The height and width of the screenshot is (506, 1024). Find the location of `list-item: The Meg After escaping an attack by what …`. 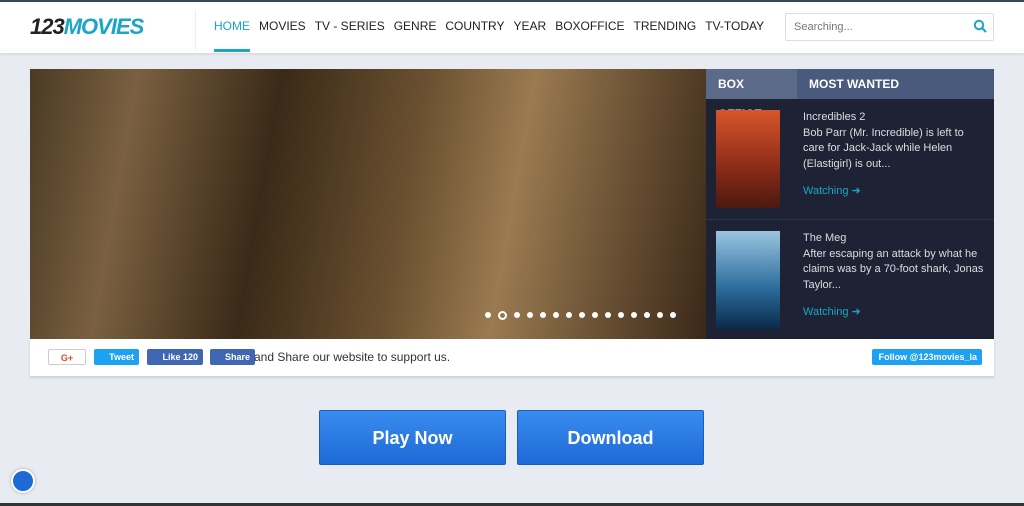

list-item: The Meg After escaping an attack by what … is located at coordinates (850, 280).